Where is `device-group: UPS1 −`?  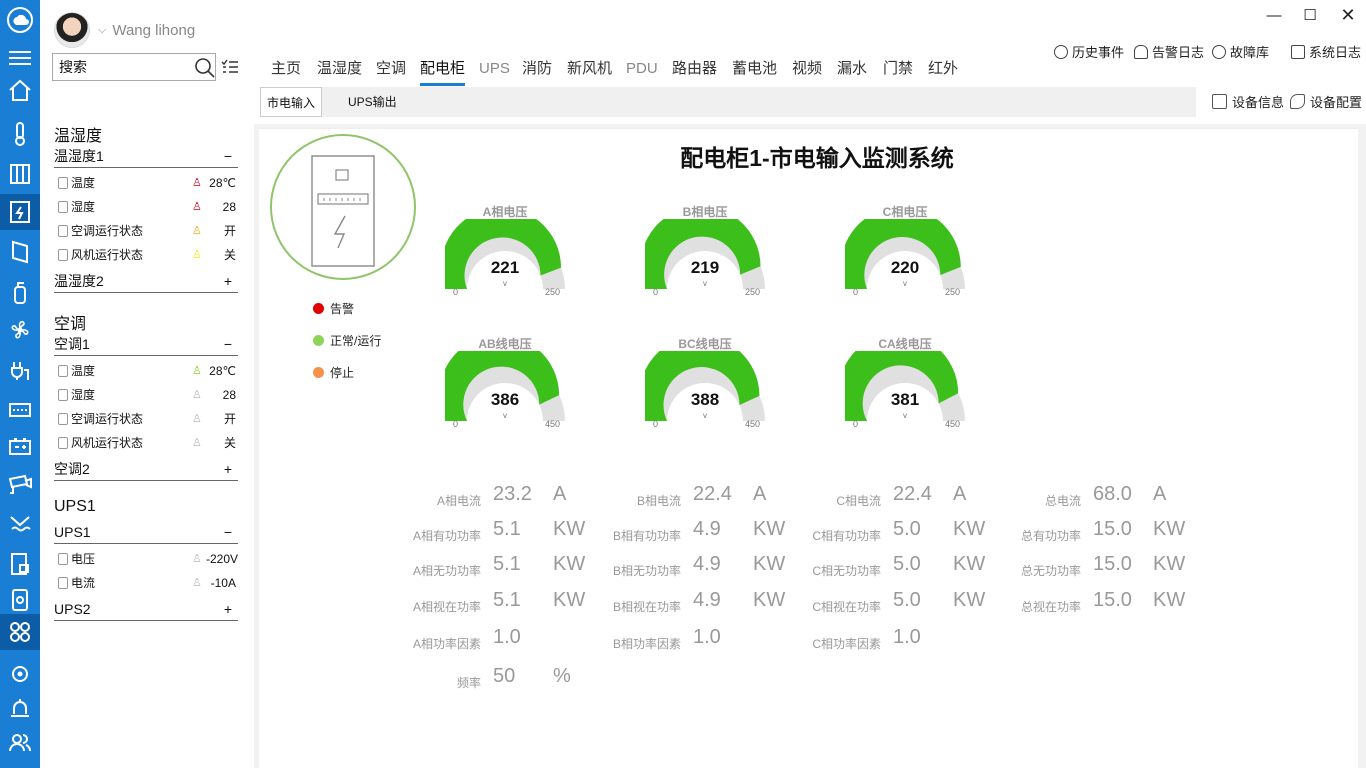
device-group: UPS1 − is located at coordinates (146, 533).